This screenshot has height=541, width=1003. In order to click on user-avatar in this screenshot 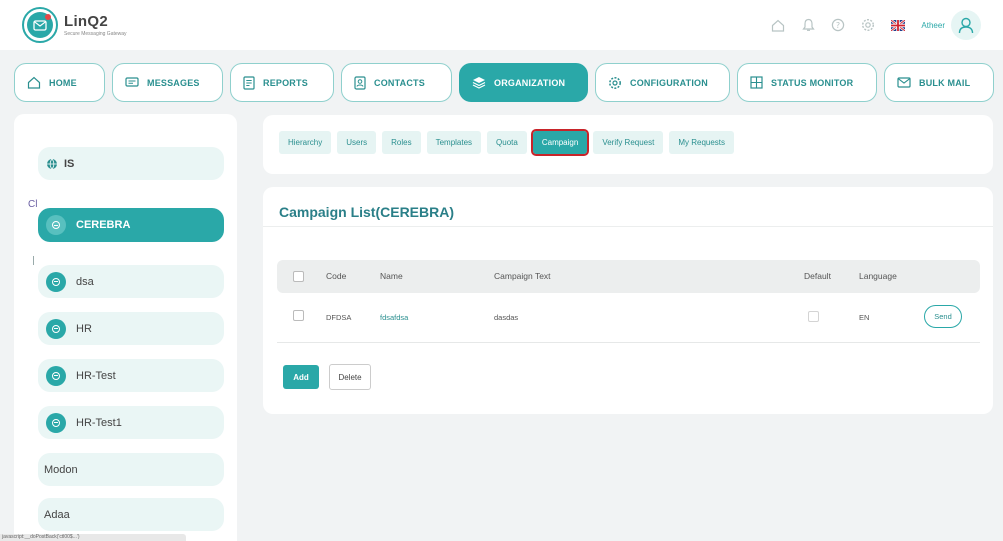, I will do `click(966, 25)`.